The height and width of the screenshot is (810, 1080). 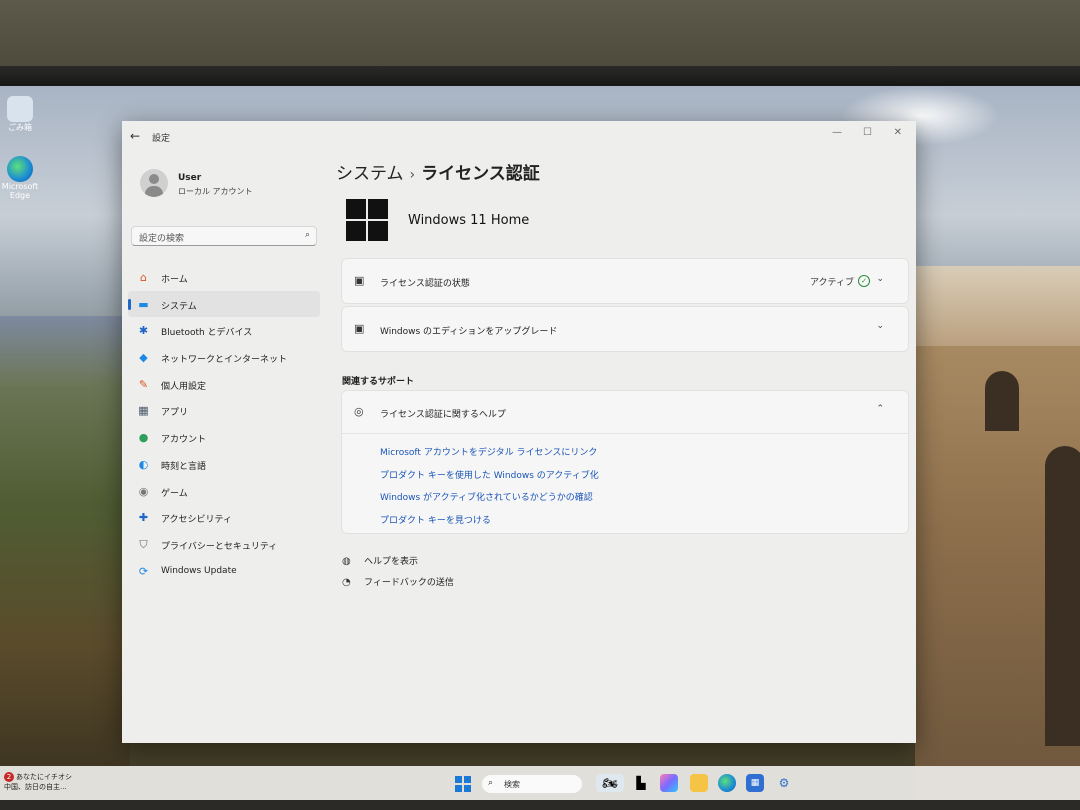 I want to click on breadcrumb: システム › ライセンス認証, so click(x=438, y=171).